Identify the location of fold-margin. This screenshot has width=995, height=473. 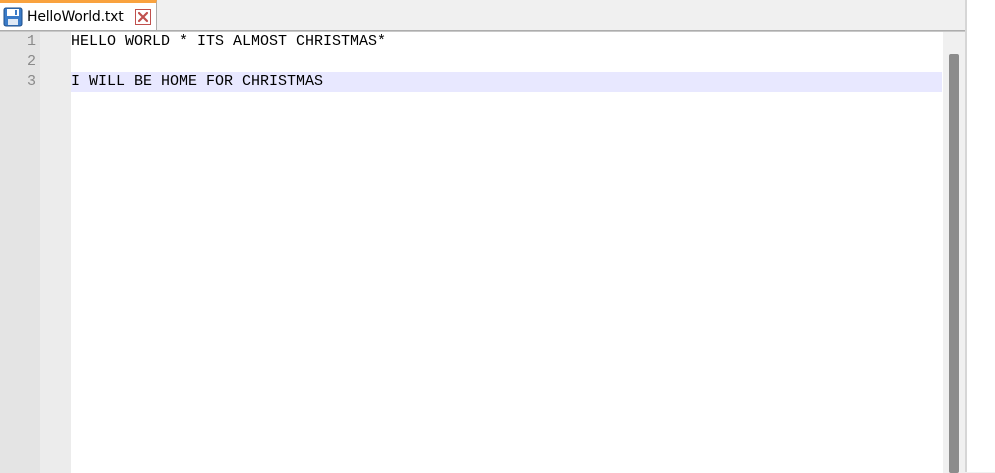
(55, 252).